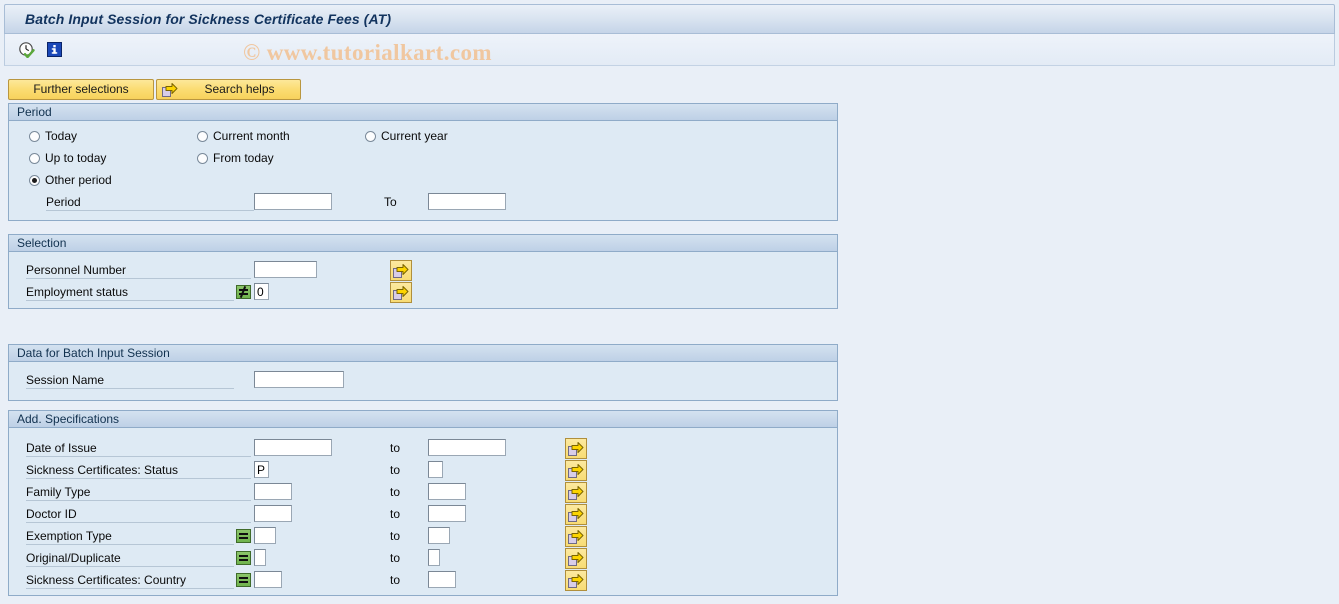 The width and height of the screenshot is (1339, 604). What do you see at coordinates (54, 49) in the screenshot?
I see `information-icon` at bounding box center [54, 49].